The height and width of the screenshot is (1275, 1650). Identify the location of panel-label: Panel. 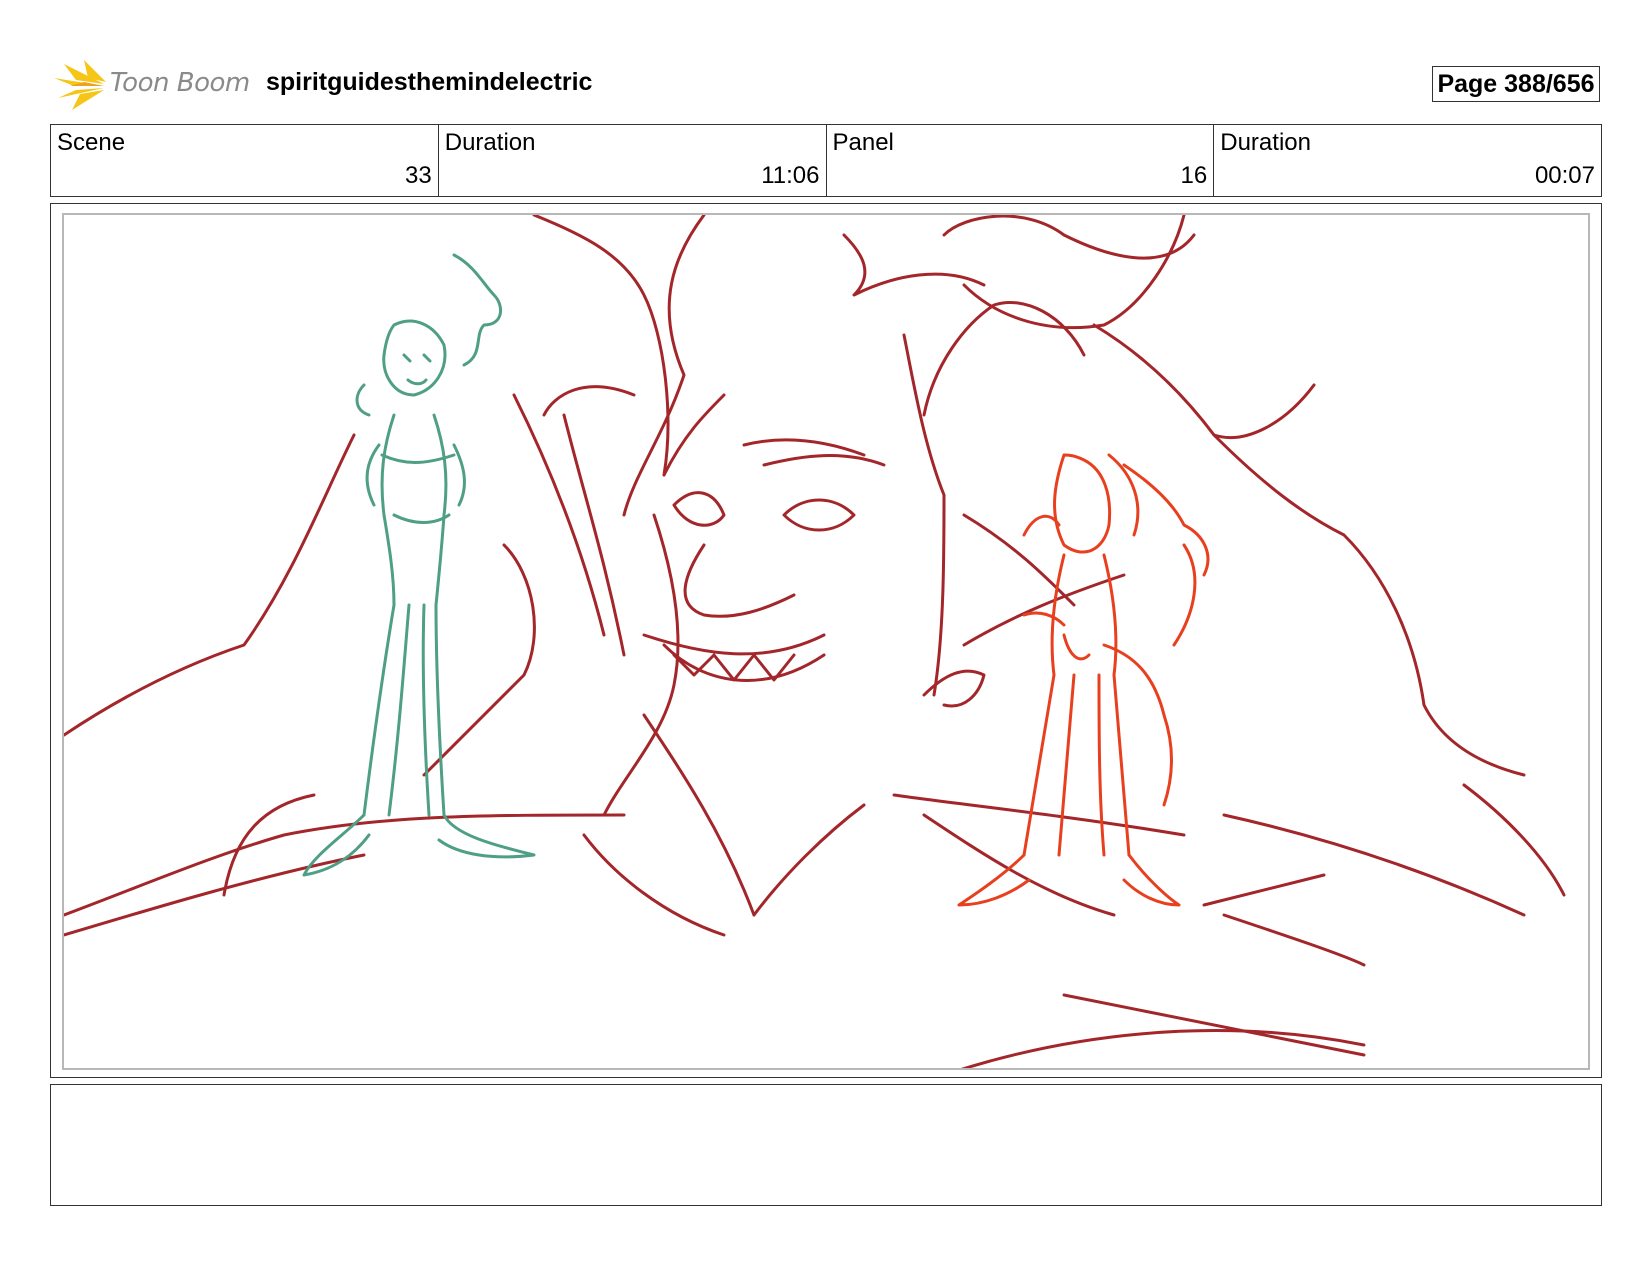
(863, 142).